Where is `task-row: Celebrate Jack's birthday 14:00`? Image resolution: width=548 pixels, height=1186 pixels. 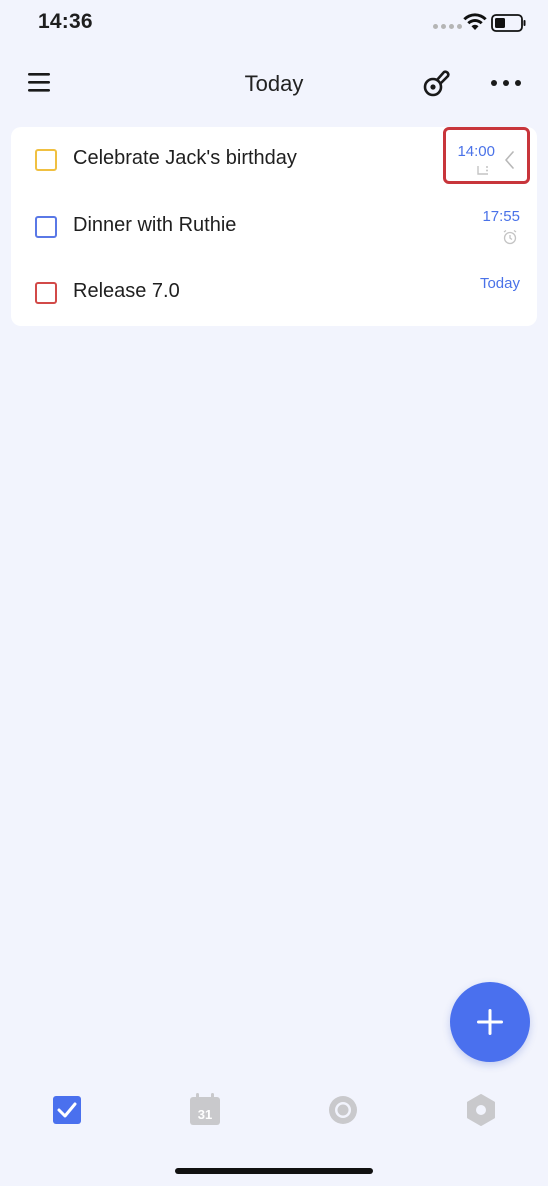
task-row: Celebrate Jack's birthday 14:00 is located at coordinates (274, 160).